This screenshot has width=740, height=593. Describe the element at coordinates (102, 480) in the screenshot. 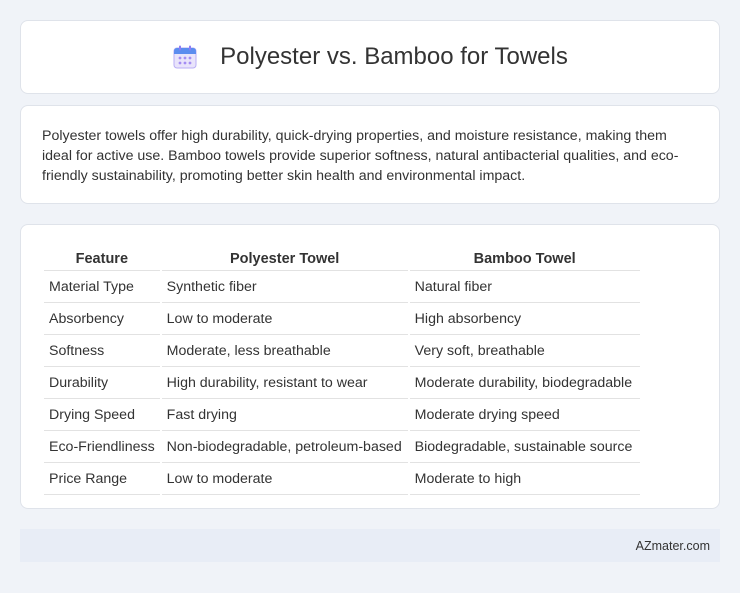

I see `cell-feature: Price Range` at that location.